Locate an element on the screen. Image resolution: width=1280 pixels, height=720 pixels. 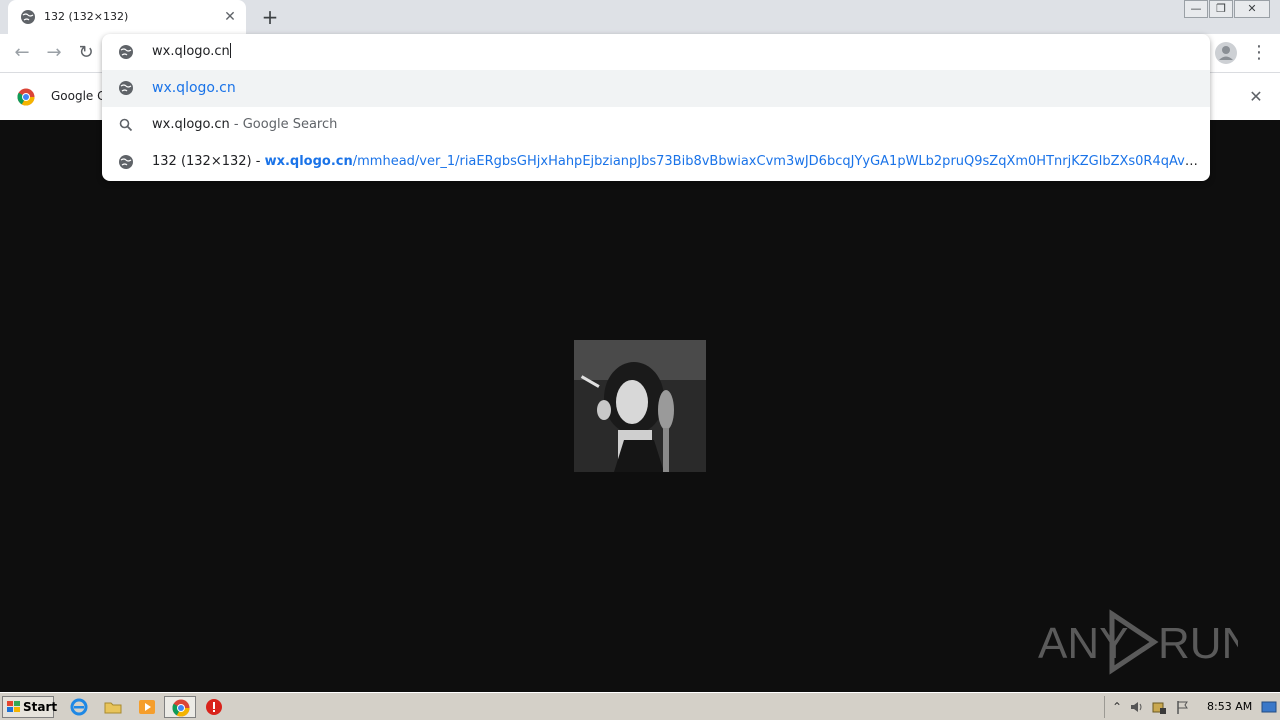
info-bar-close-button: ✕ is located at coordinates (1256, 97).